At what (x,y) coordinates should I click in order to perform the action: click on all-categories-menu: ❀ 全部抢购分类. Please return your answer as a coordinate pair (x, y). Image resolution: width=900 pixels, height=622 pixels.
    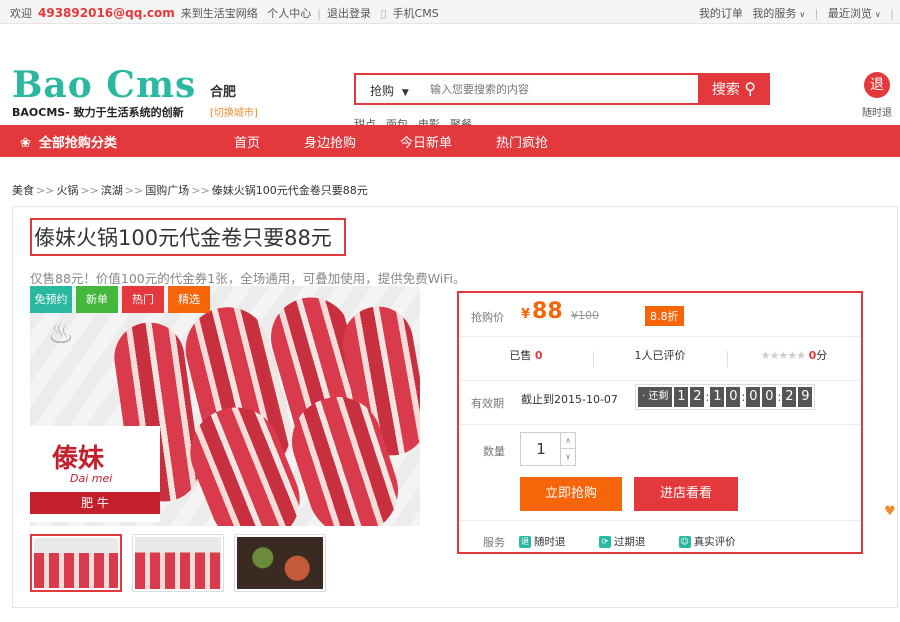
    Looking at the image, I should click on (68, 141).